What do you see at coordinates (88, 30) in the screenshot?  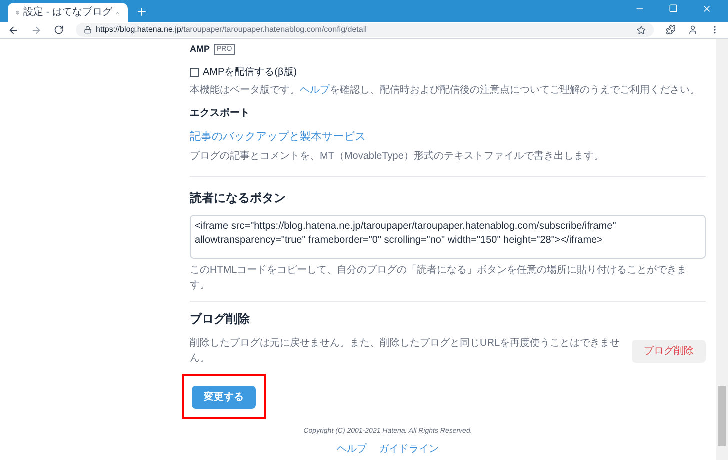 I see `lock-icon` at bounding box center [88, 30].